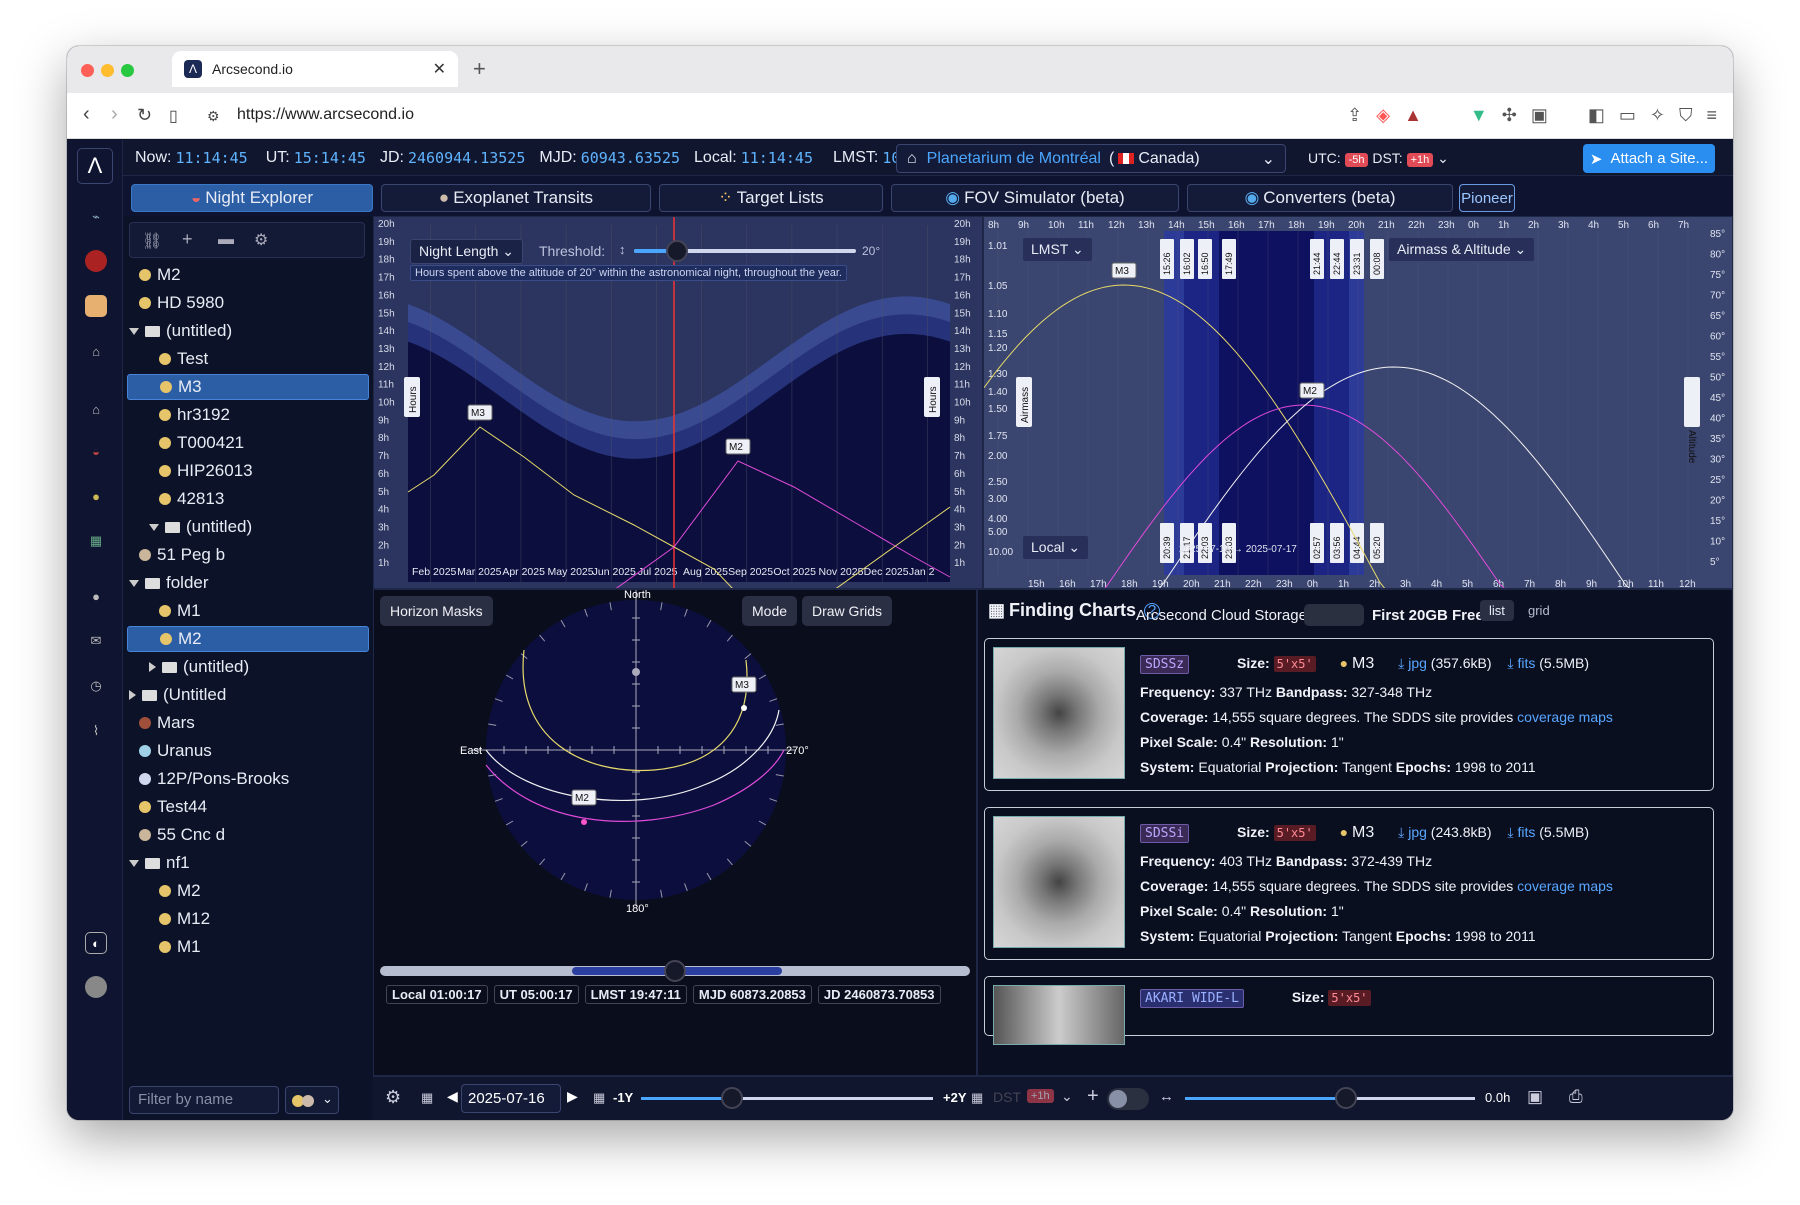 This screenshot has height=1205, width=1800. What do you see at coordinates (127, 70) in the screenshot?
I see `zoom-window-button` at bounding box center [127, 70].